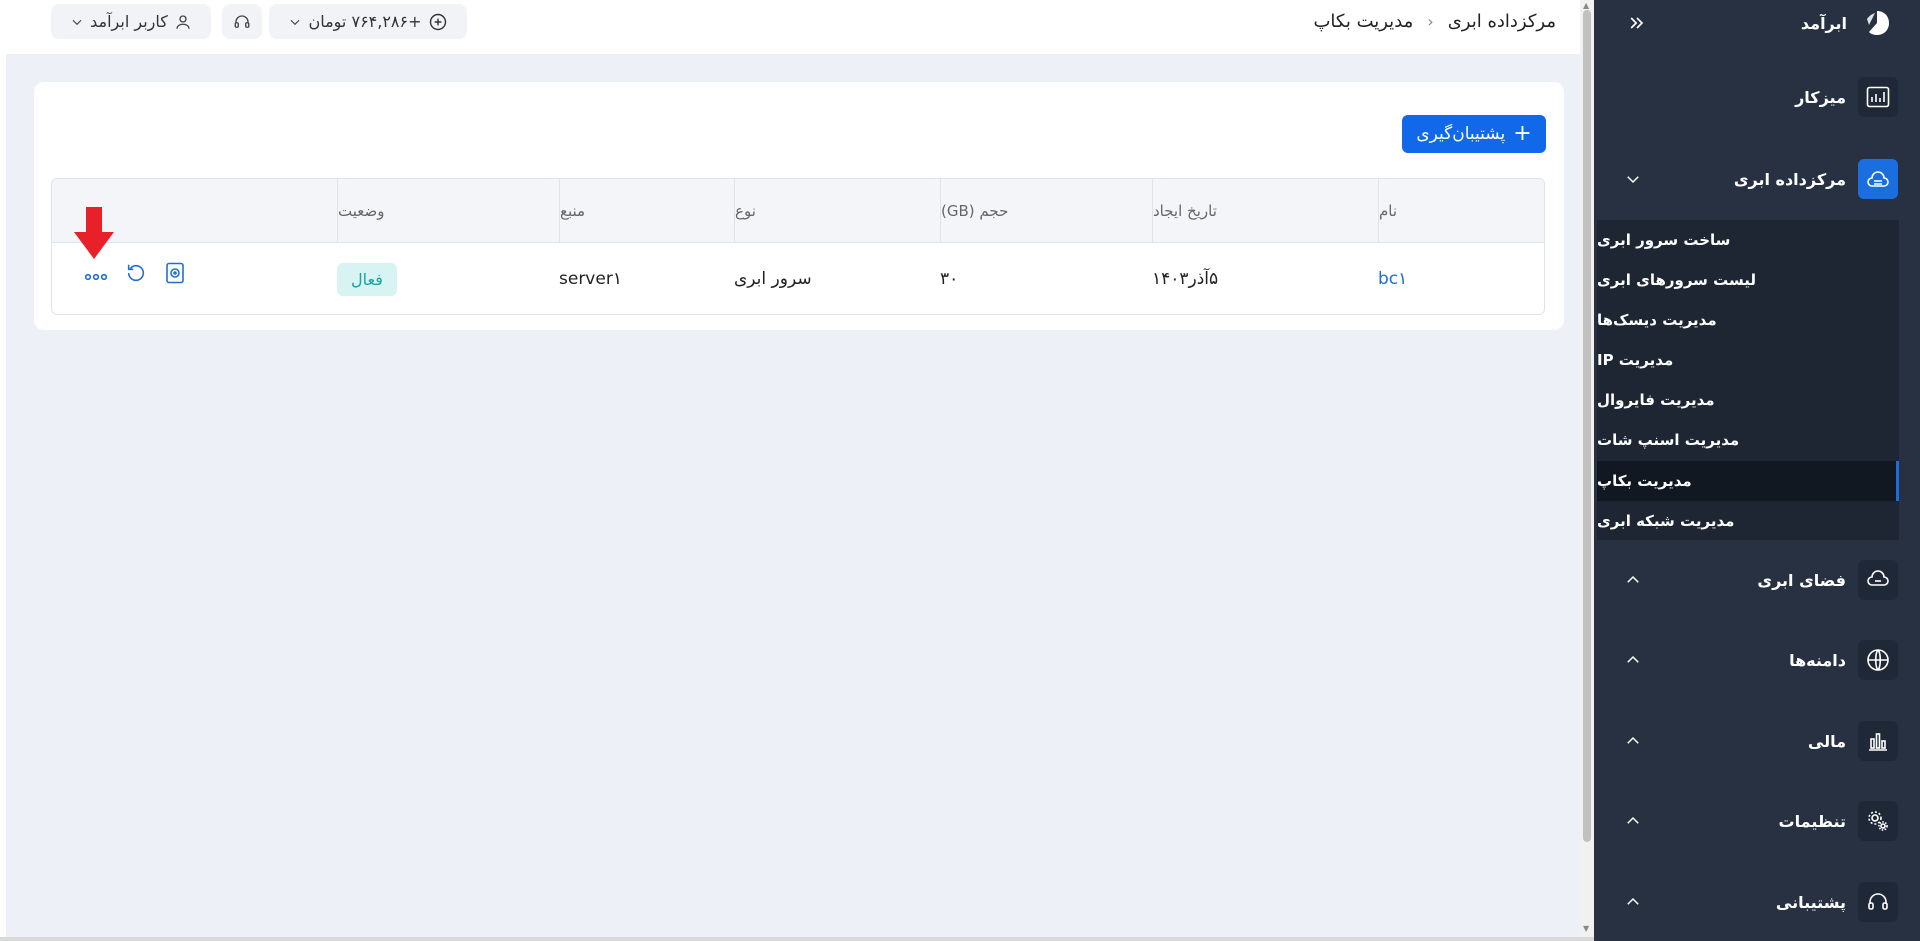 The height and width of the screenshot is (941, 1920). I want to click on sidebar-item-settings: تنظیمات, so click(1757, 821).